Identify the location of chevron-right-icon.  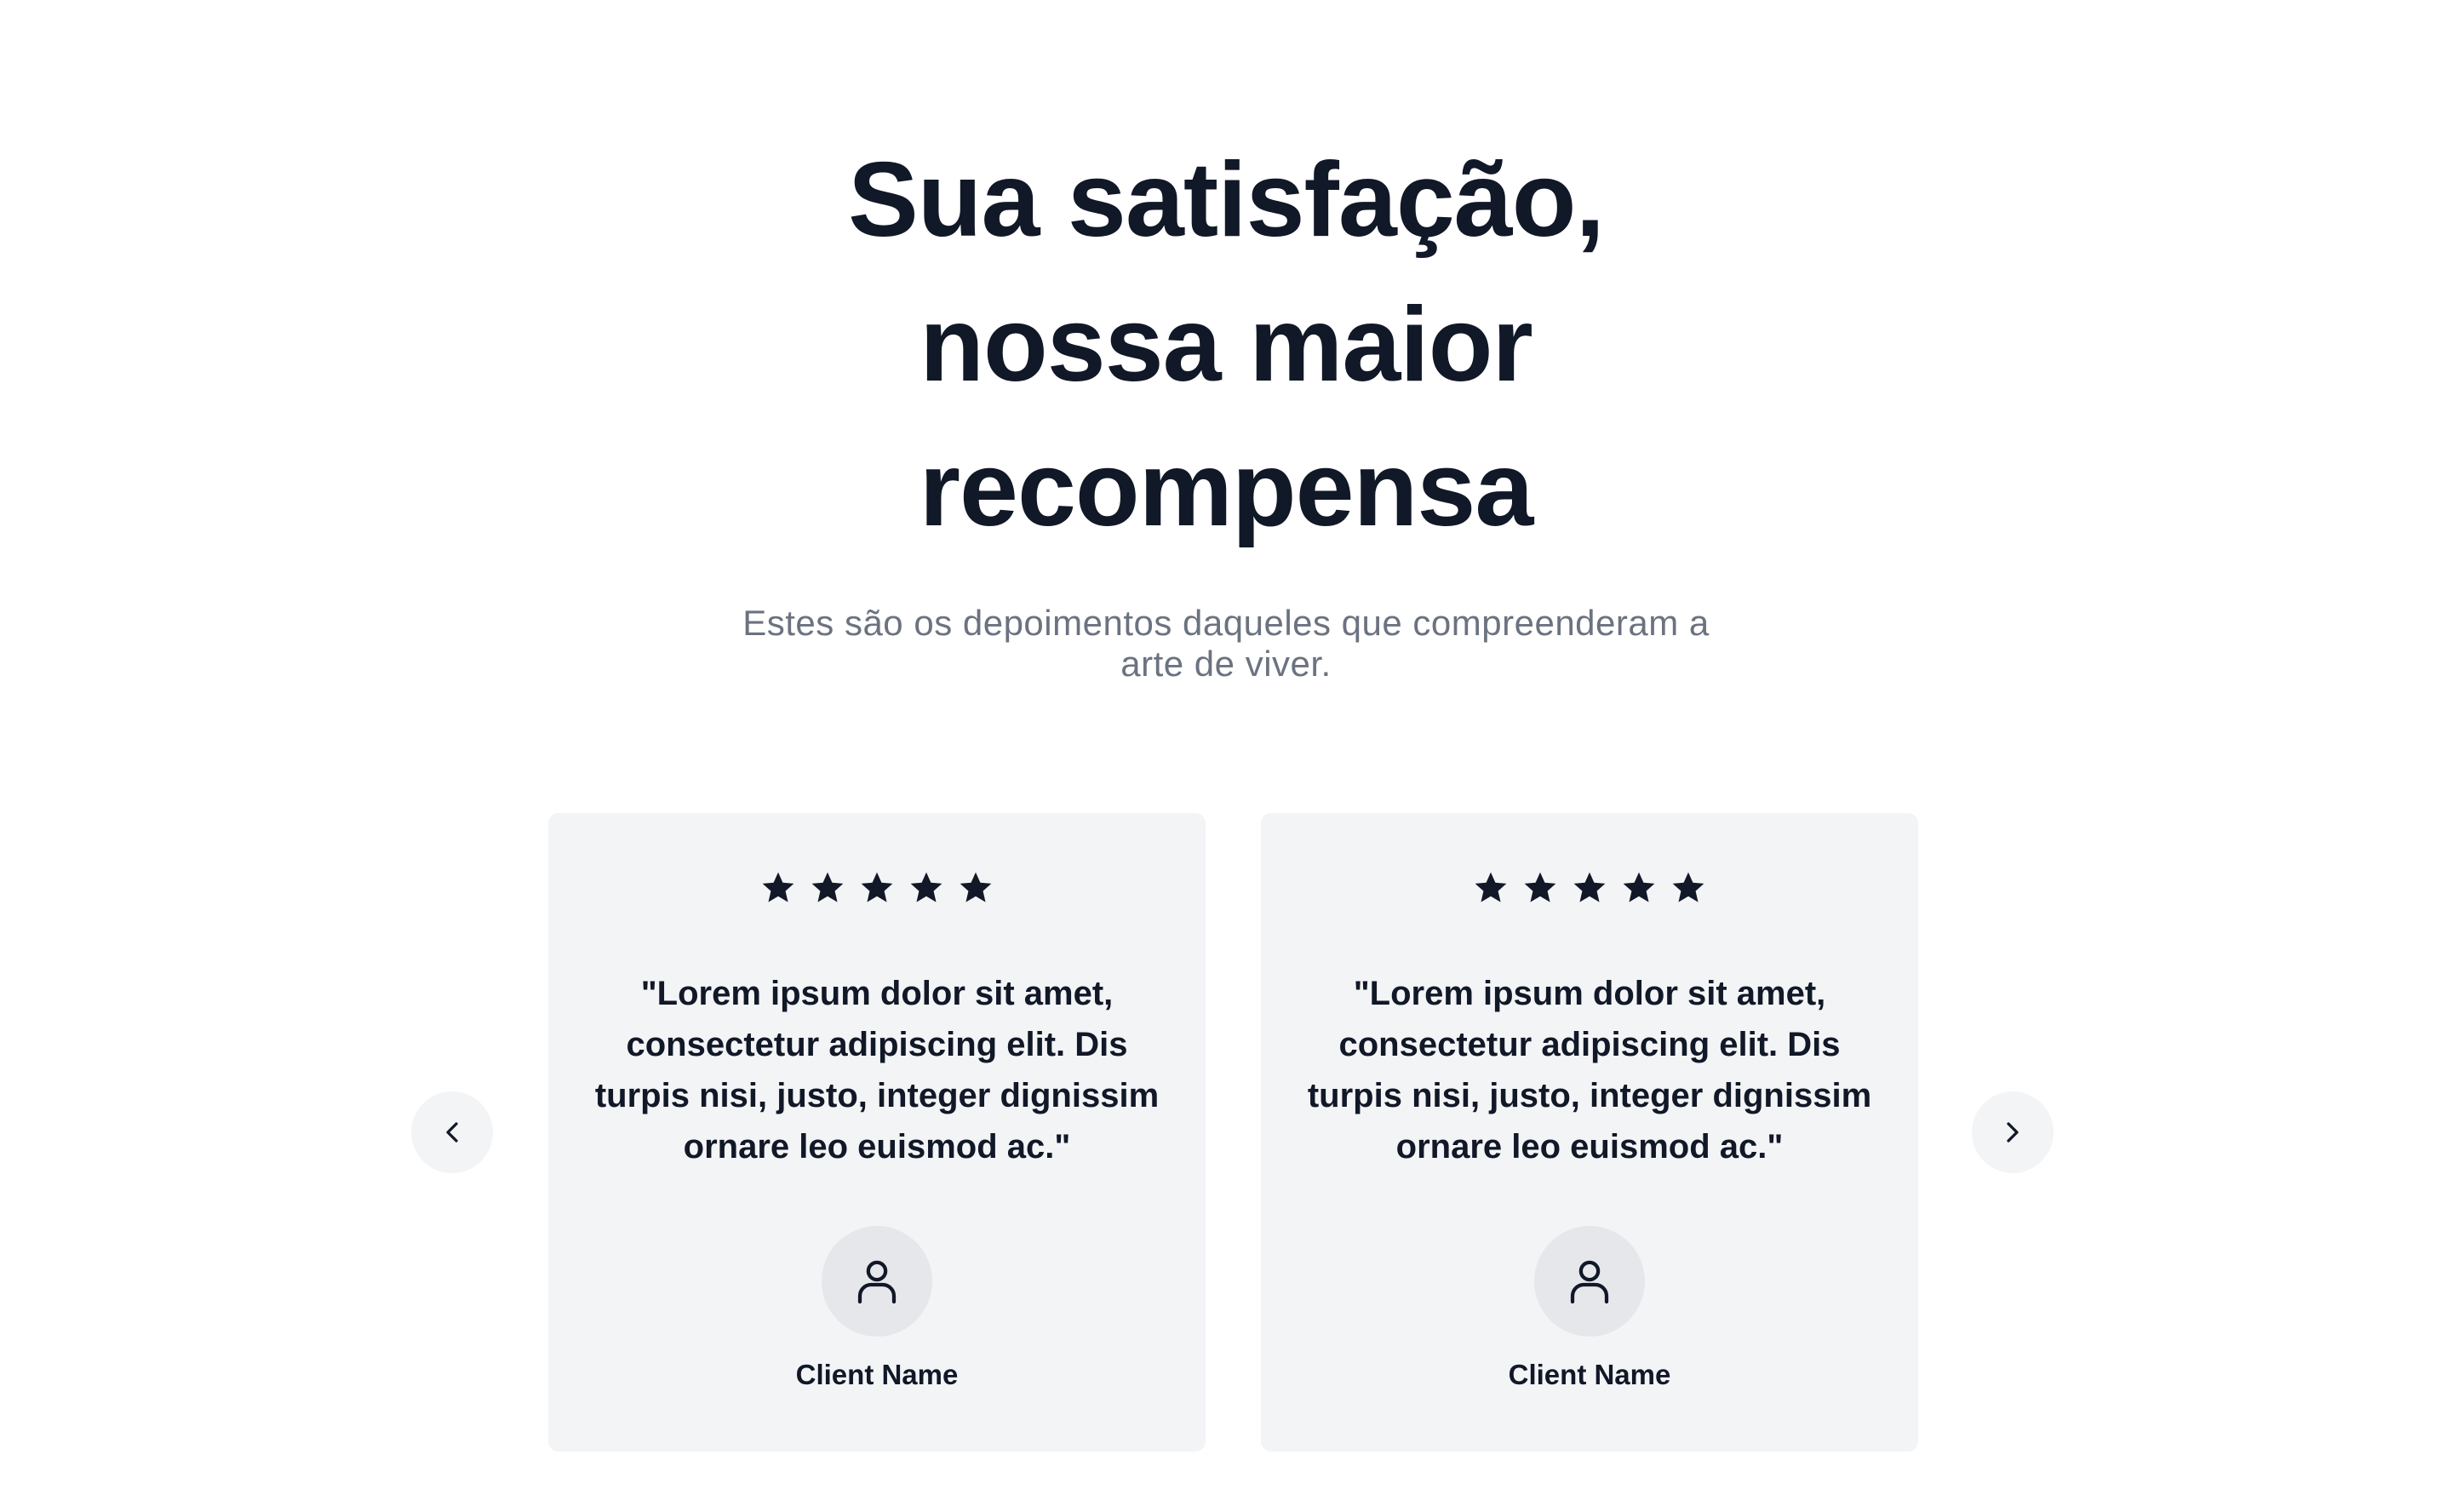
(2013, 1132).